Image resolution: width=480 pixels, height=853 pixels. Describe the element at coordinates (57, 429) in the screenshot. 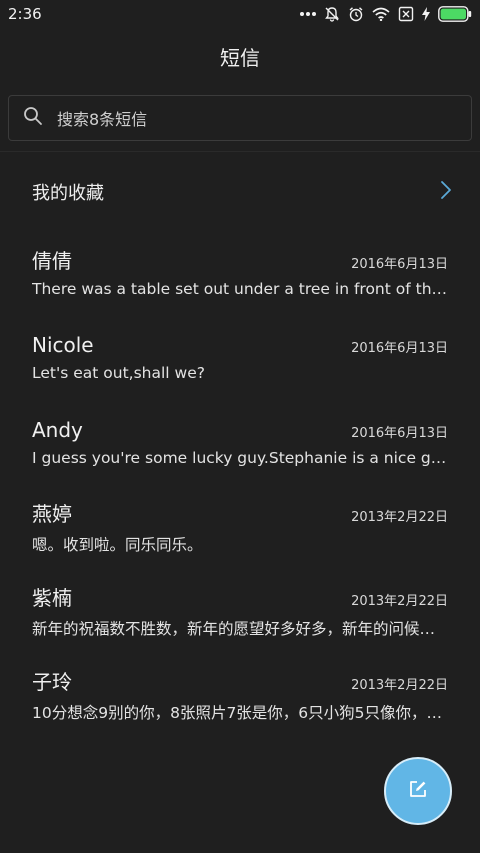

I see `contact-name: Andy` at that location.